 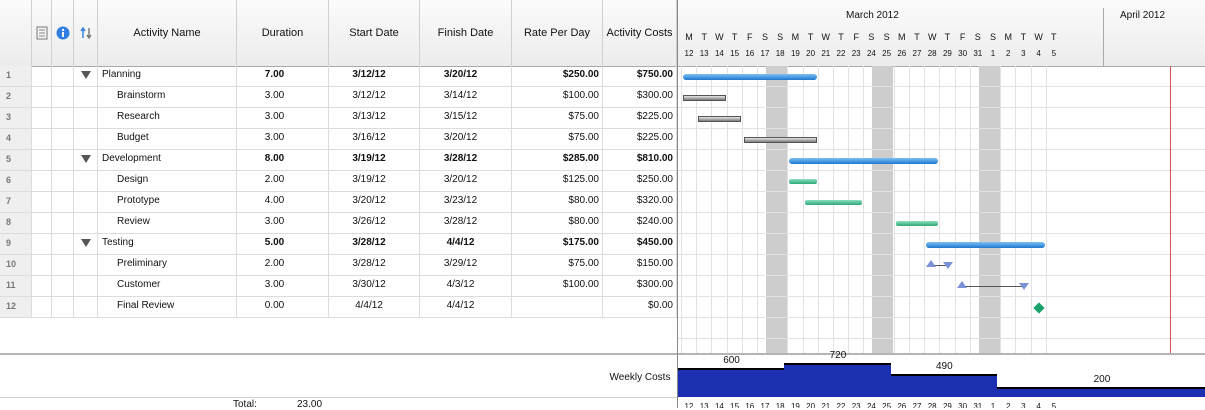 What do you see at coordinates (640, 139) in the screenshot?
I see `activity-cost-cell: $225.00` at bounding box center [640, 139].